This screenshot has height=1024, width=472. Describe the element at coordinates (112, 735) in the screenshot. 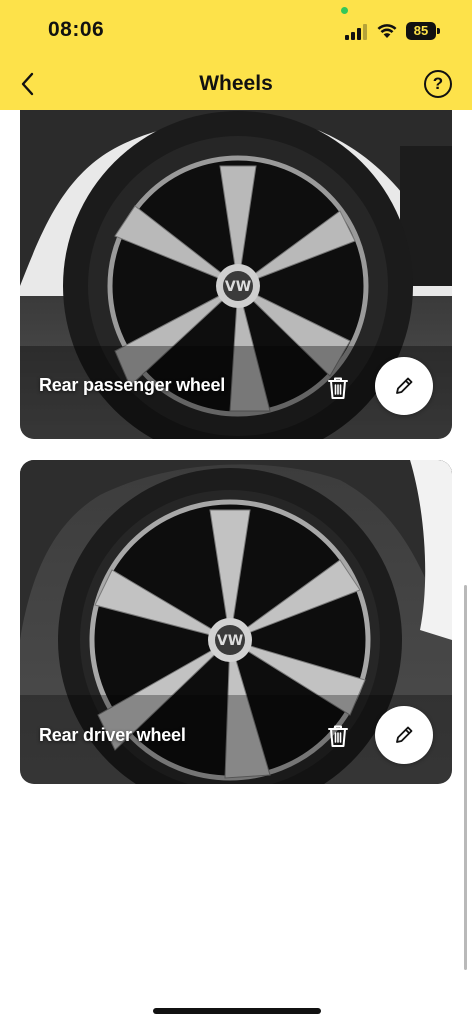

I see `wheel-label: Rear driver wheel` at that location.